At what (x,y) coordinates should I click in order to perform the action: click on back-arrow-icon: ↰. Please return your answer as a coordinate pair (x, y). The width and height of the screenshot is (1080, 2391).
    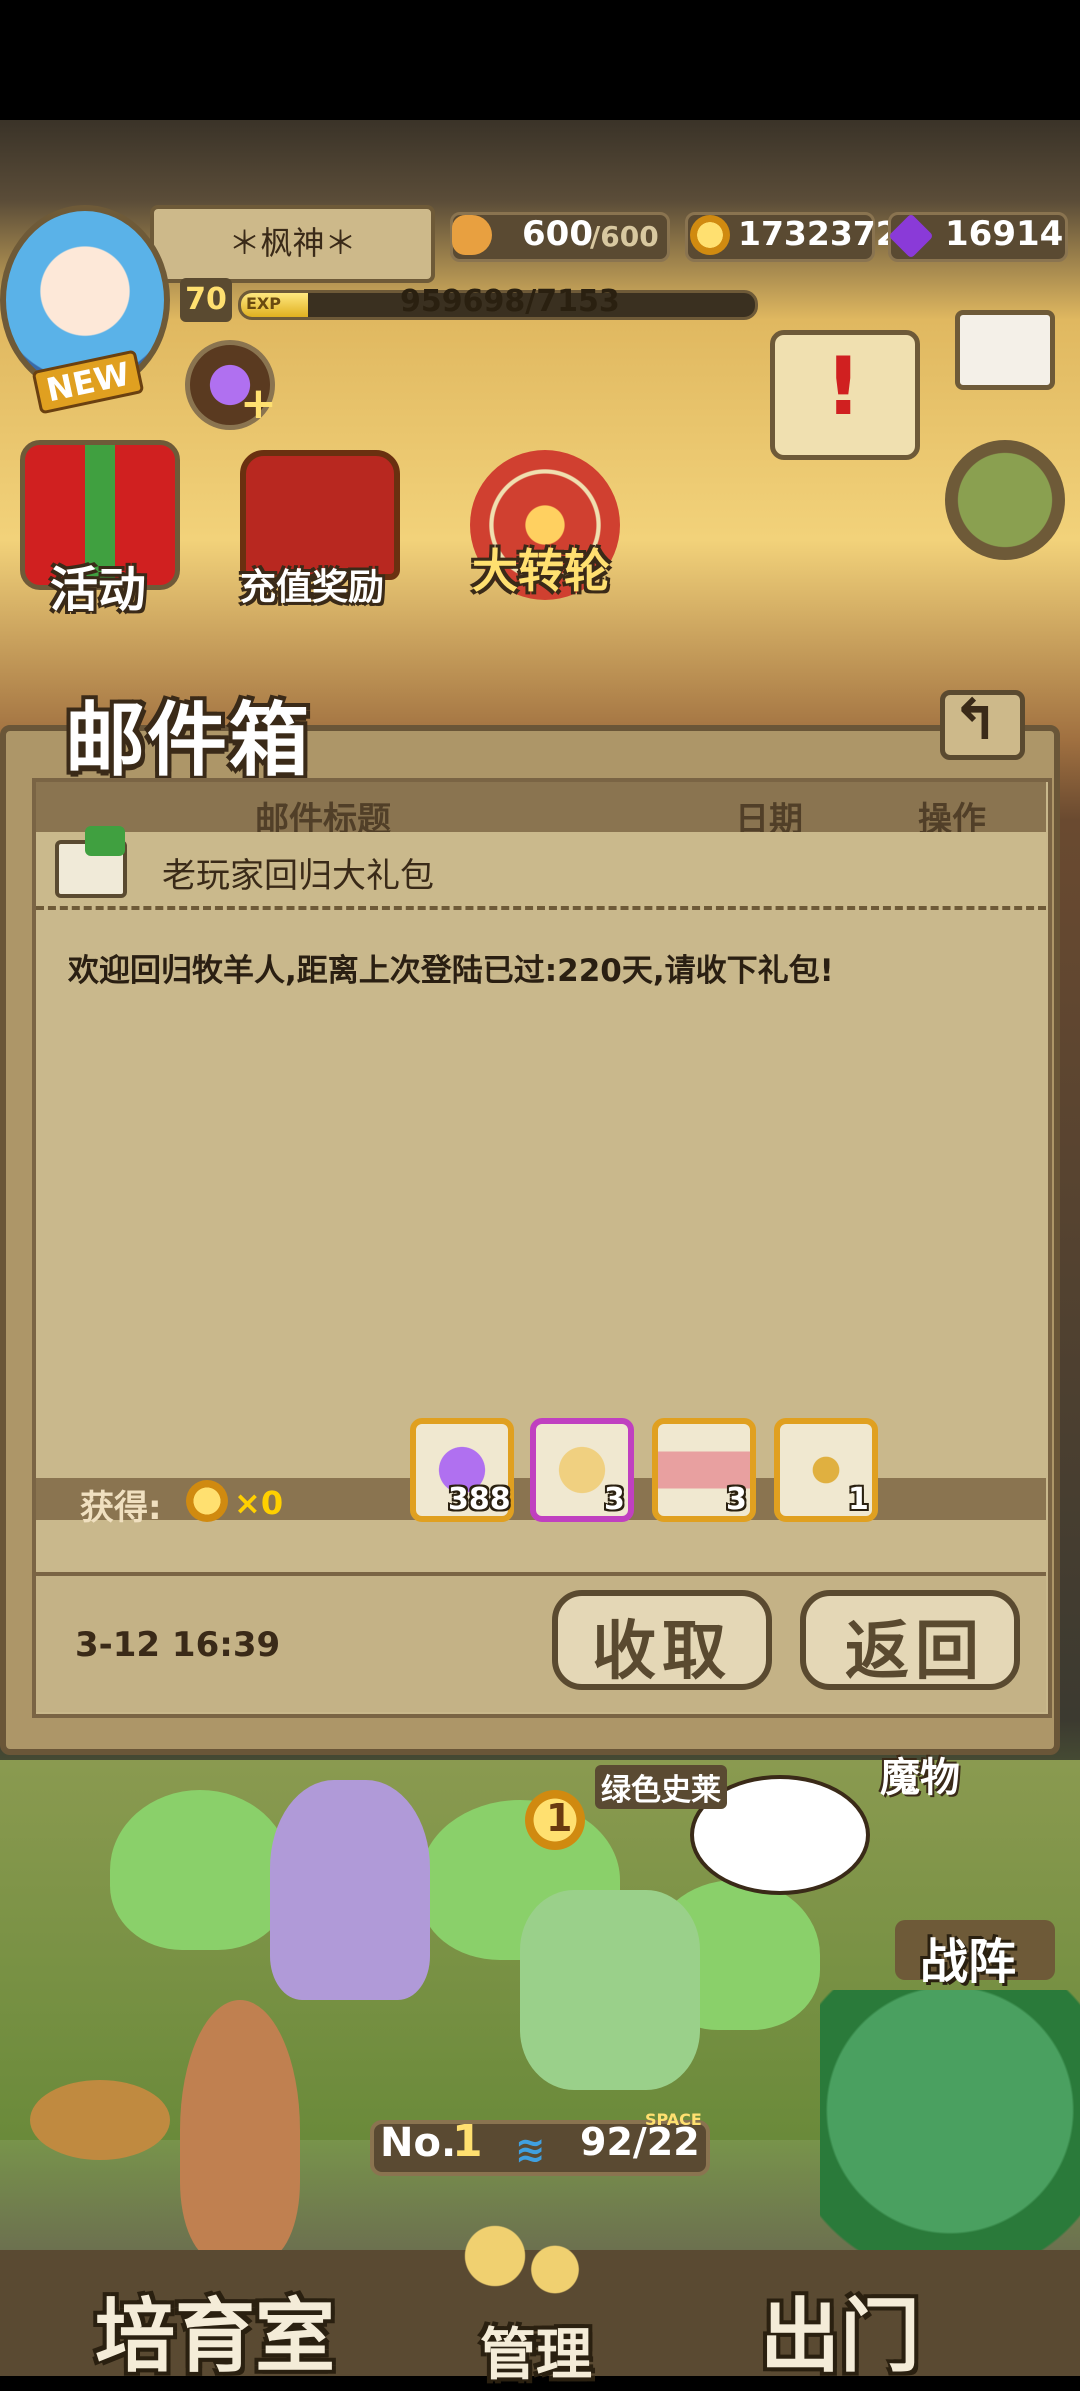
    Looking at the image, I should click on (975, 720).